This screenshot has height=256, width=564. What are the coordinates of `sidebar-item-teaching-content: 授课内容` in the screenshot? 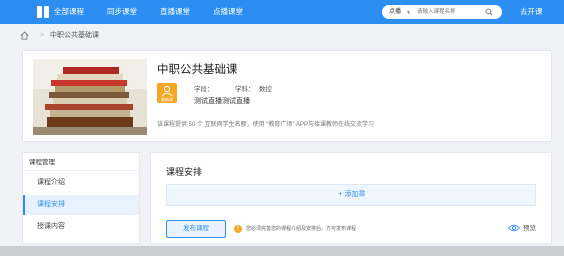 It's located at (81, 227).